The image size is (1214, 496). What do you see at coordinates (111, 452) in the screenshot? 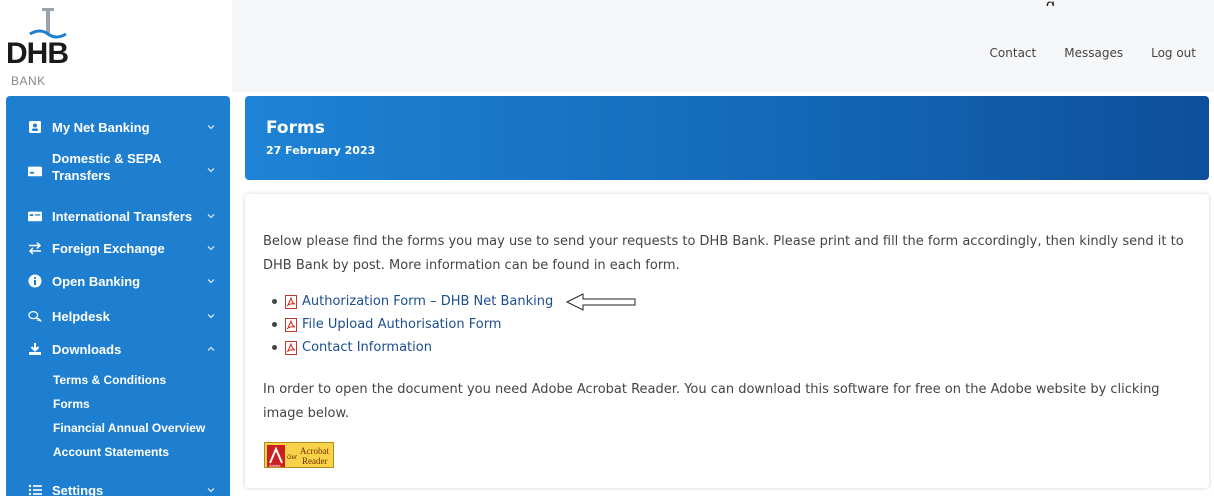
I see `sidebar-subitem-account-statements: Account Statements` at bounding box center [111, 452].